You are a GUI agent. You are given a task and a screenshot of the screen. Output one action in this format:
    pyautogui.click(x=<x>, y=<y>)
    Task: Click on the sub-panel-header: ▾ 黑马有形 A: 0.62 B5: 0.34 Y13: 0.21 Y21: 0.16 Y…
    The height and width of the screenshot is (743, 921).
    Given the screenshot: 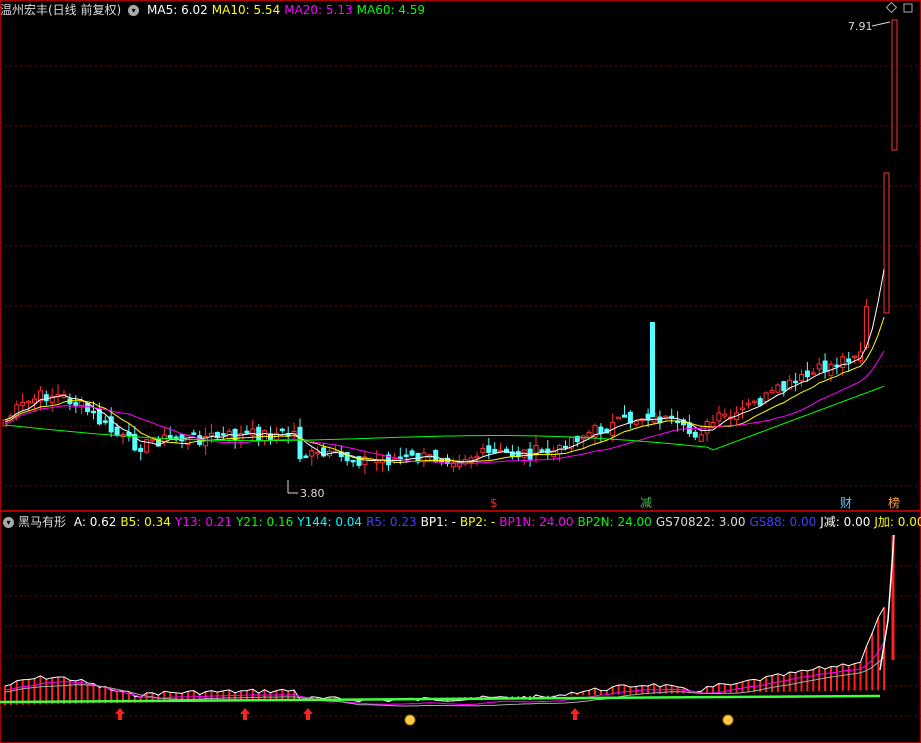 What is the action you would take?
    pyautogui.click(x=460, y=522)
    